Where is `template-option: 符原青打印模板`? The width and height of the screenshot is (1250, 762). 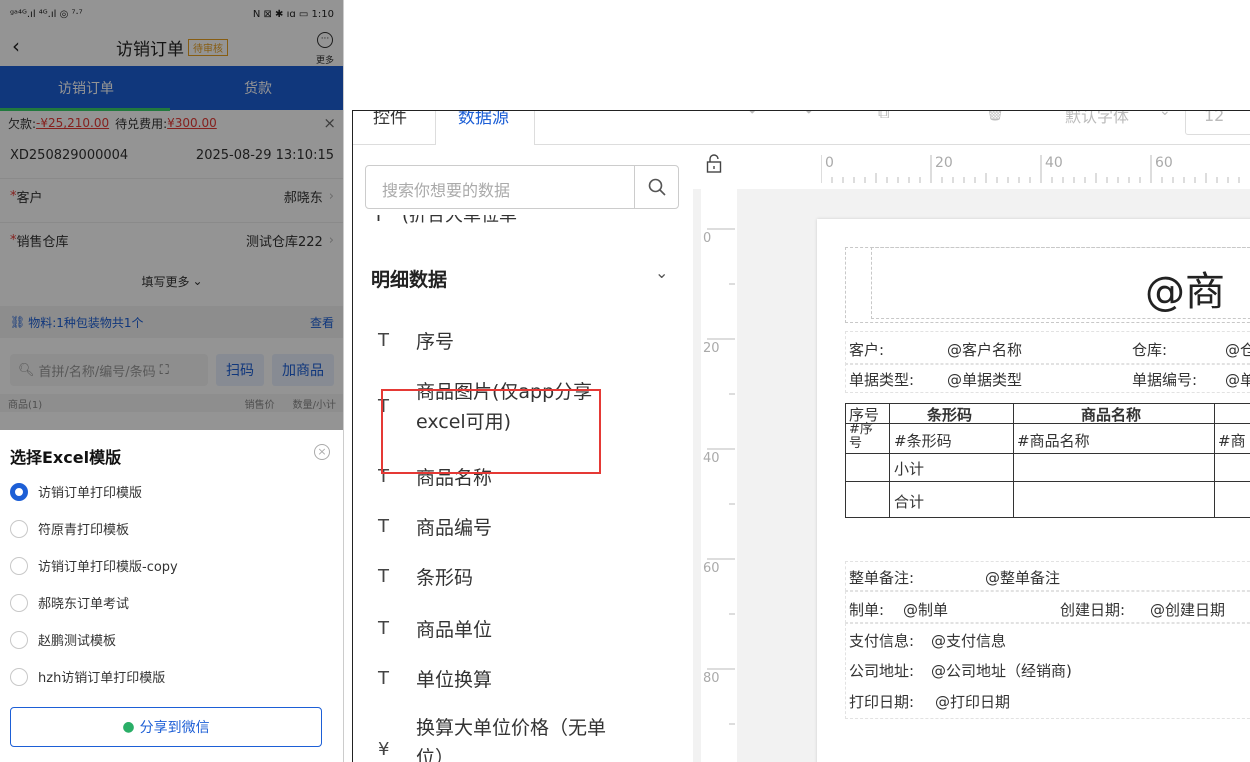
template-option: 符原青打印模板 is located at coordinates (69, 528).